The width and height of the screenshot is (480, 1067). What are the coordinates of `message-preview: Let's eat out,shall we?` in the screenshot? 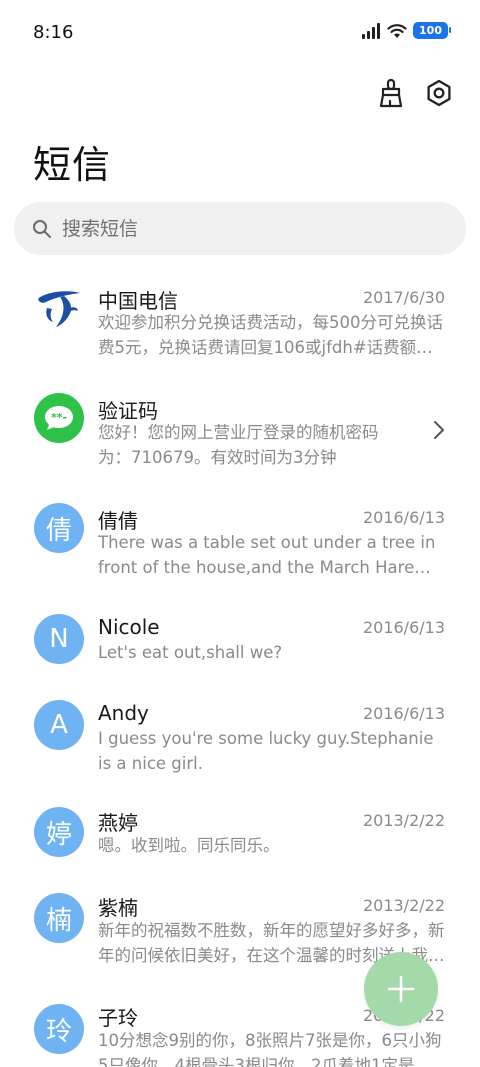 It's located at (190, 652).